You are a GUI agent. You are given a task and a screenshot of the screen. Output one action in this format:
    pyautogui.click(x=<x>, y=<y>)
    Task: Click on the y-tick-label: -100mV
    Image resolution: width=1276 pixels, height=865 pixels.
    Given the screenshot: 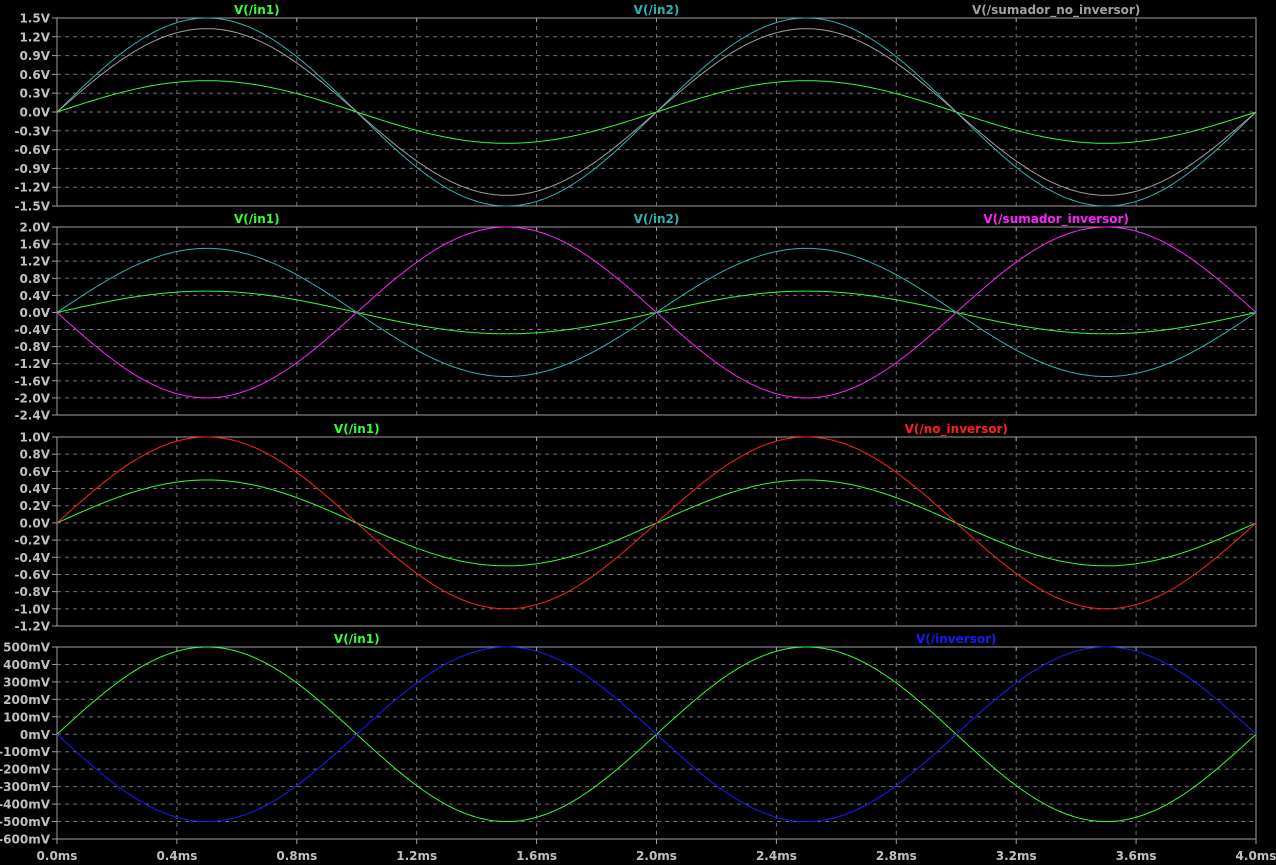 What is the action you would take?
    pyautogui.click(x=25, y=752)
    